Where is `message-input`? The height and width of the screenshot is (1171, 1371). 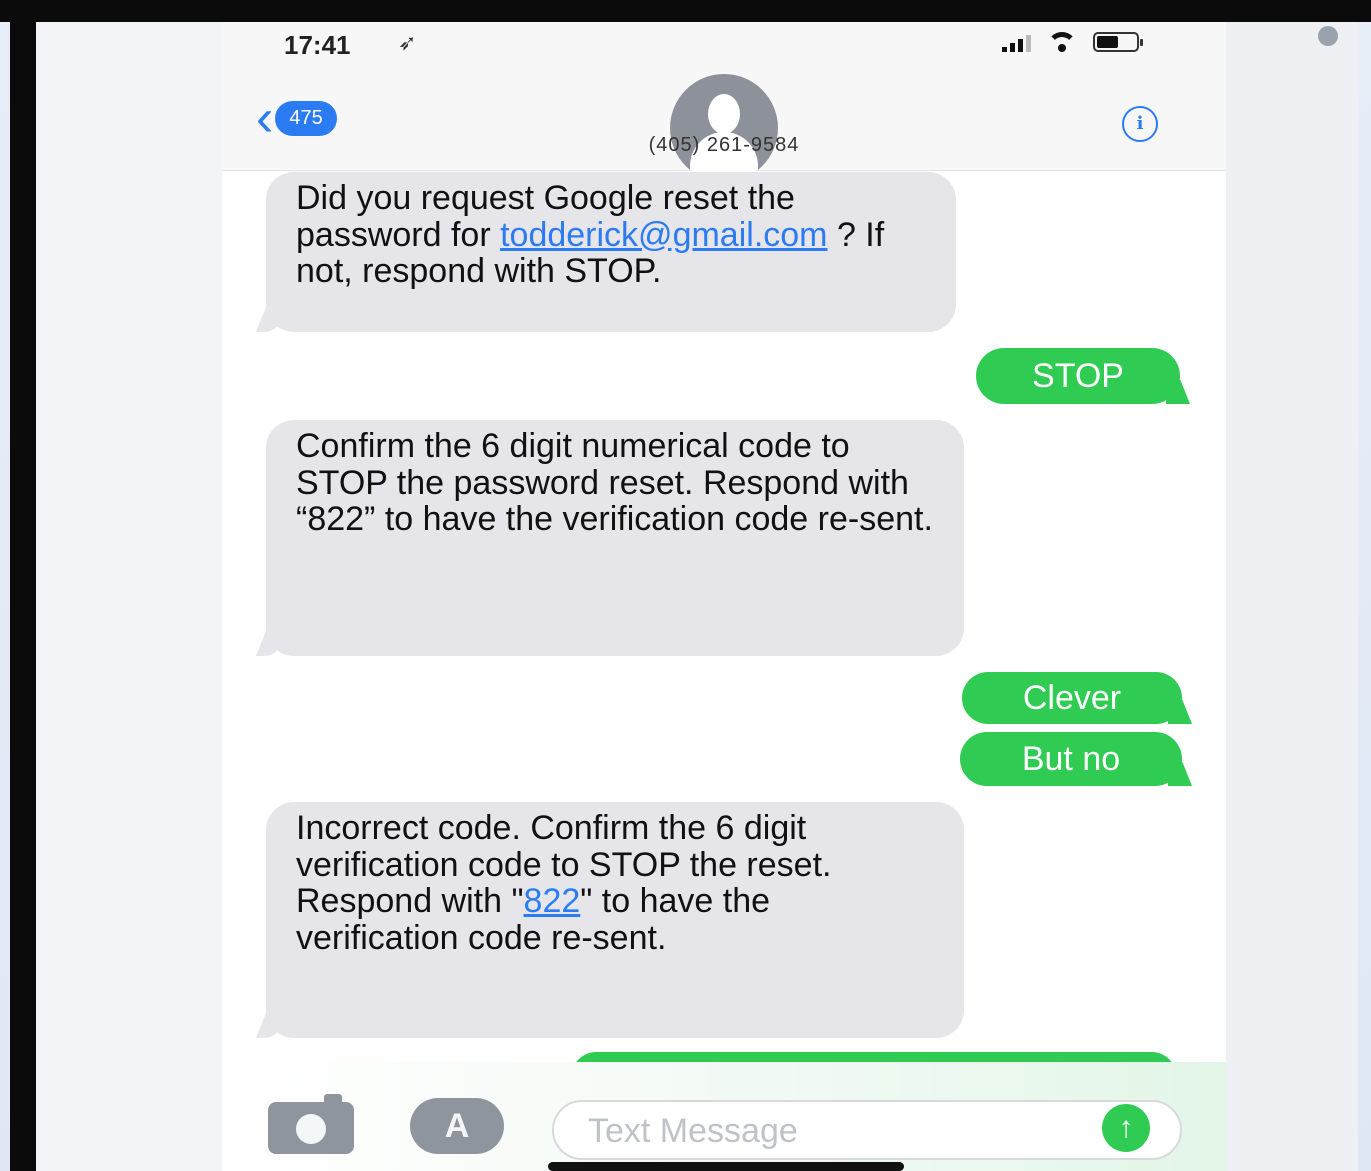 message-input is located at coordinates (838, 1131).